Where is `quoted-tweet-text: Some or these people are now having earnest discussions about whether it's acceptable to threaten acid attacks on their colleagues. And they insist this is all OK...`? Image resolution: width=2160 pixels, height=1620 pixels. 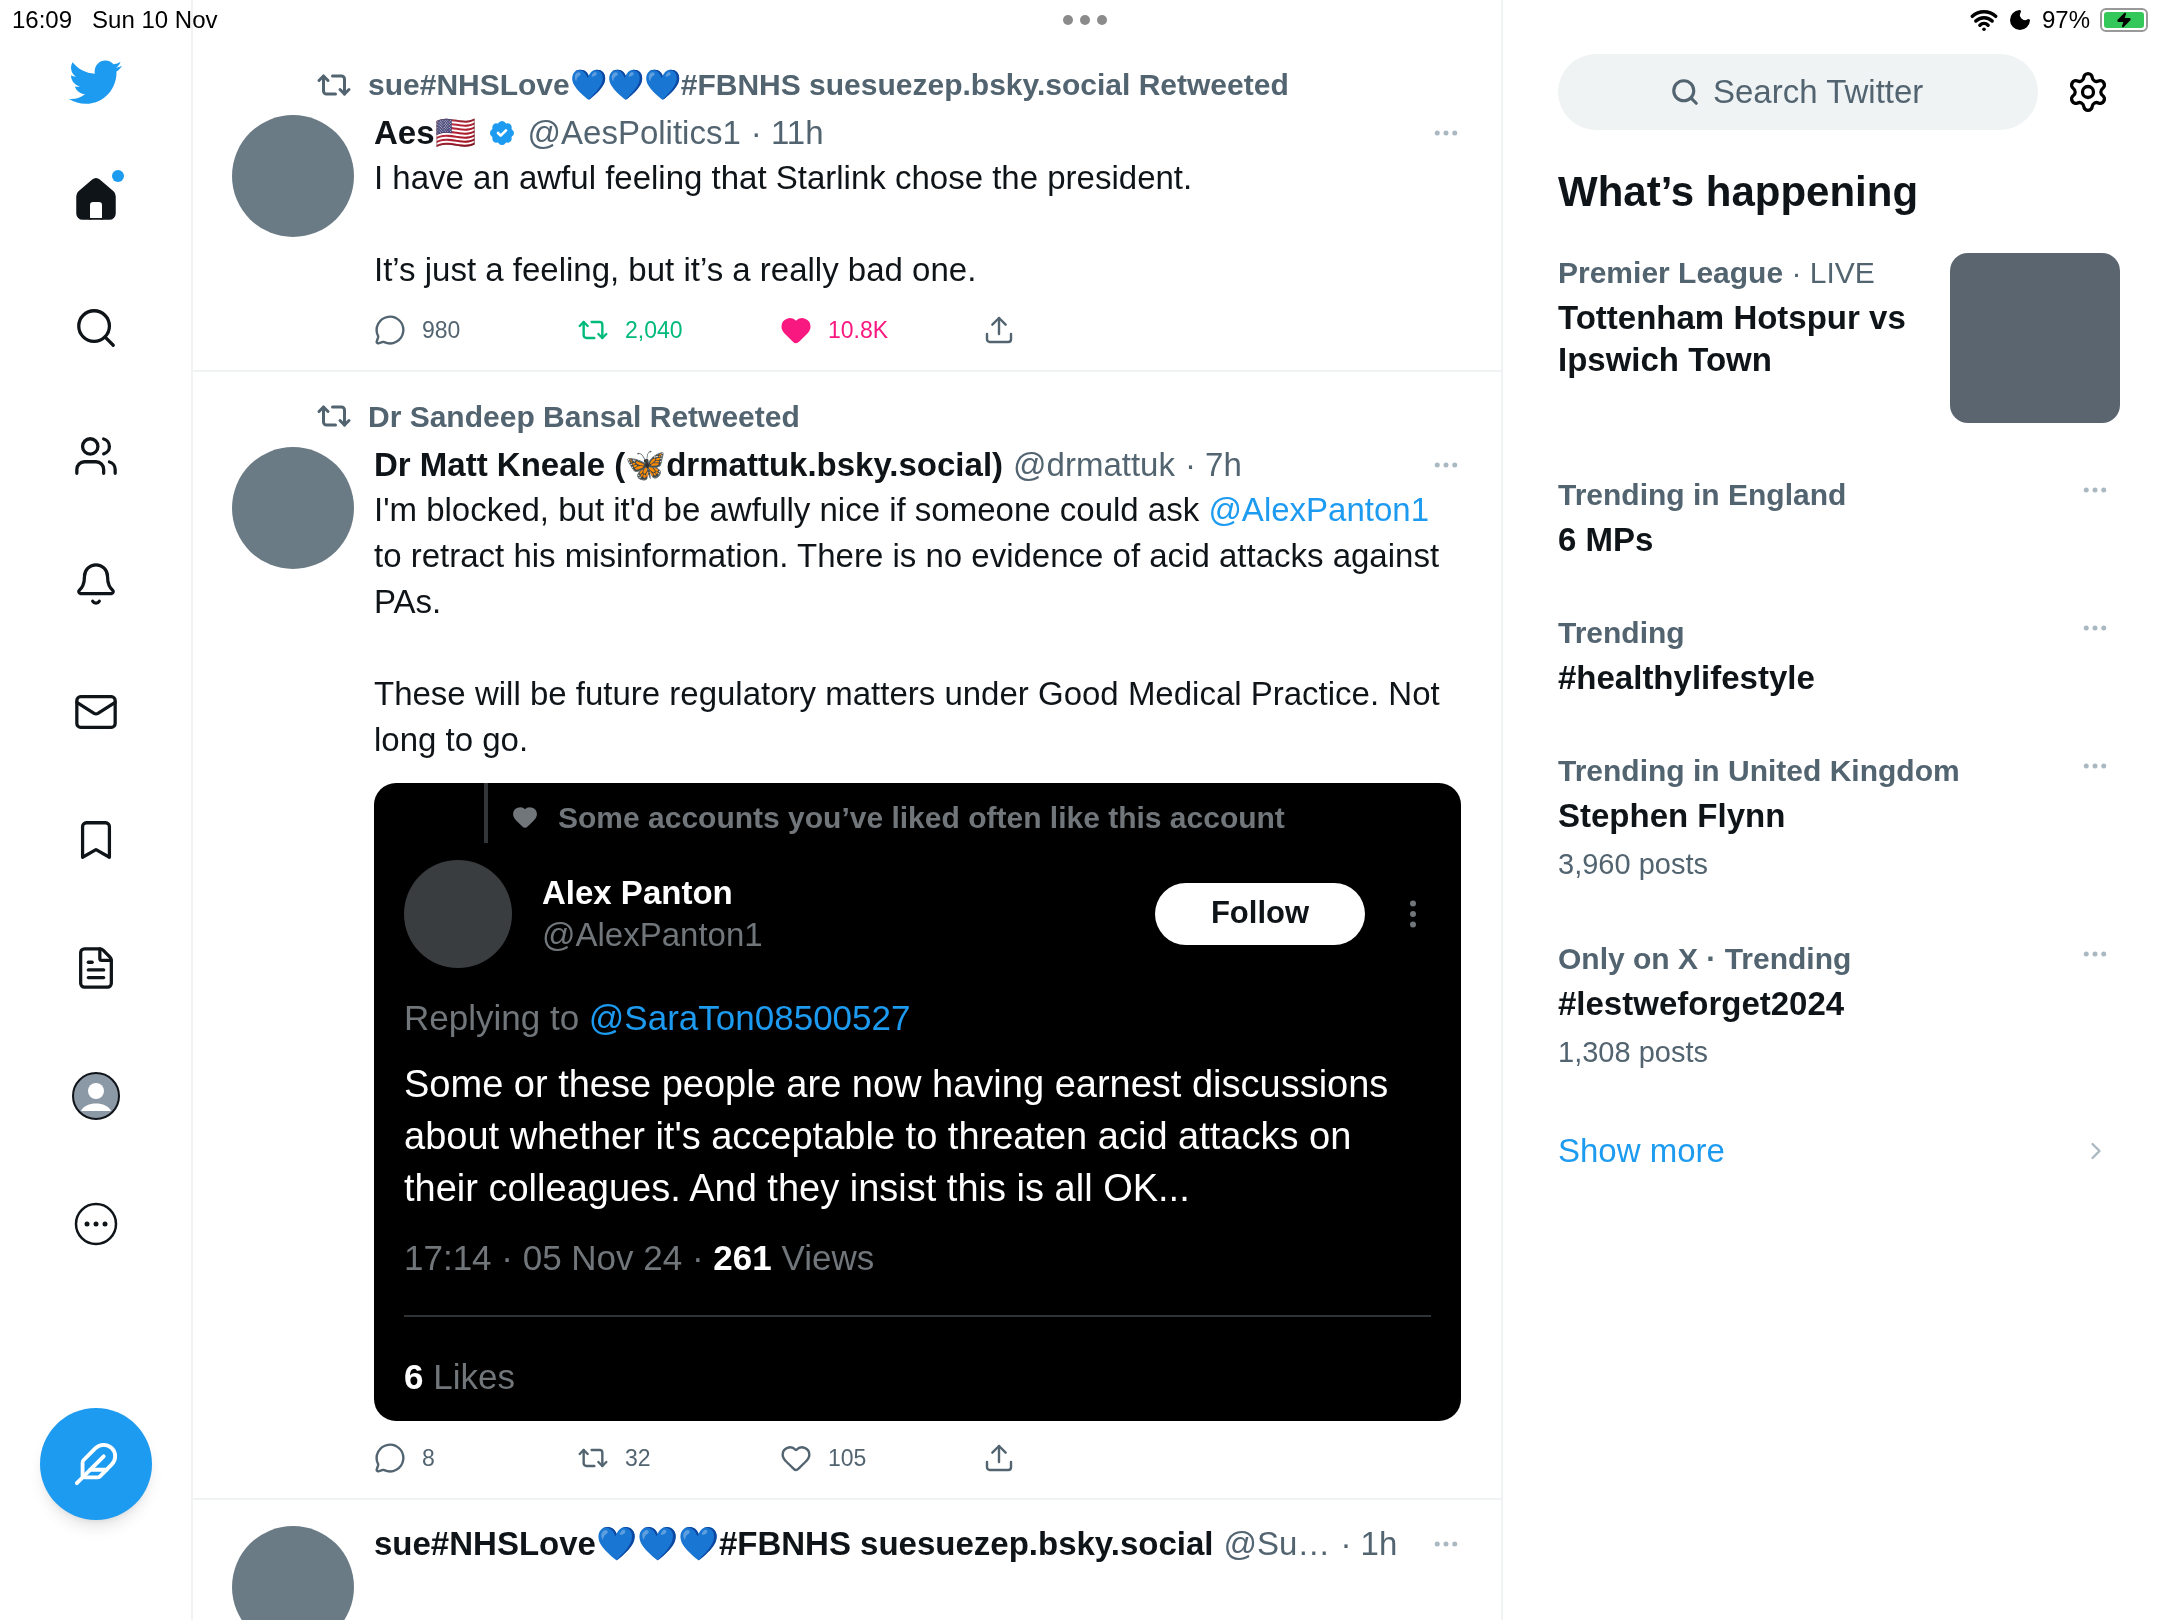
quoted-tweet-text: Some or these people are now having earnest discussions about whether it's acceptable to threaten acid attacks on their colleagues. And they insist this is all OK... is located at coordinates (897, 1136).